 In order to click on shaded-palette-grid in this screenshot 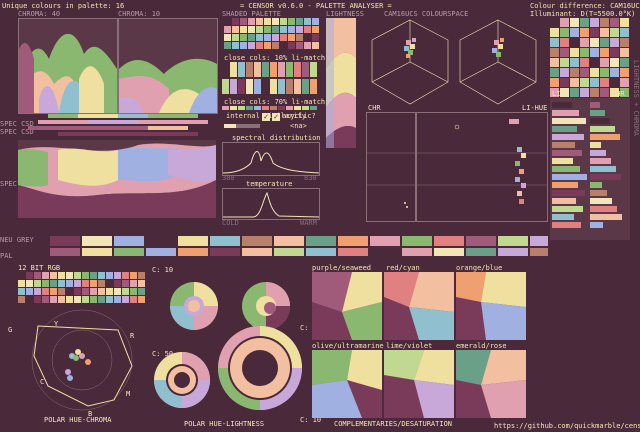, I will do `click(272, 34)`.